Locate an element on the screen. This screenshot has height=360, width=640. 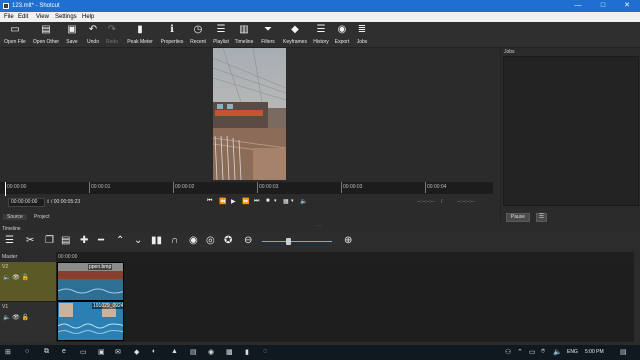
close-button: ✕ is located at coordinates (627, 6).